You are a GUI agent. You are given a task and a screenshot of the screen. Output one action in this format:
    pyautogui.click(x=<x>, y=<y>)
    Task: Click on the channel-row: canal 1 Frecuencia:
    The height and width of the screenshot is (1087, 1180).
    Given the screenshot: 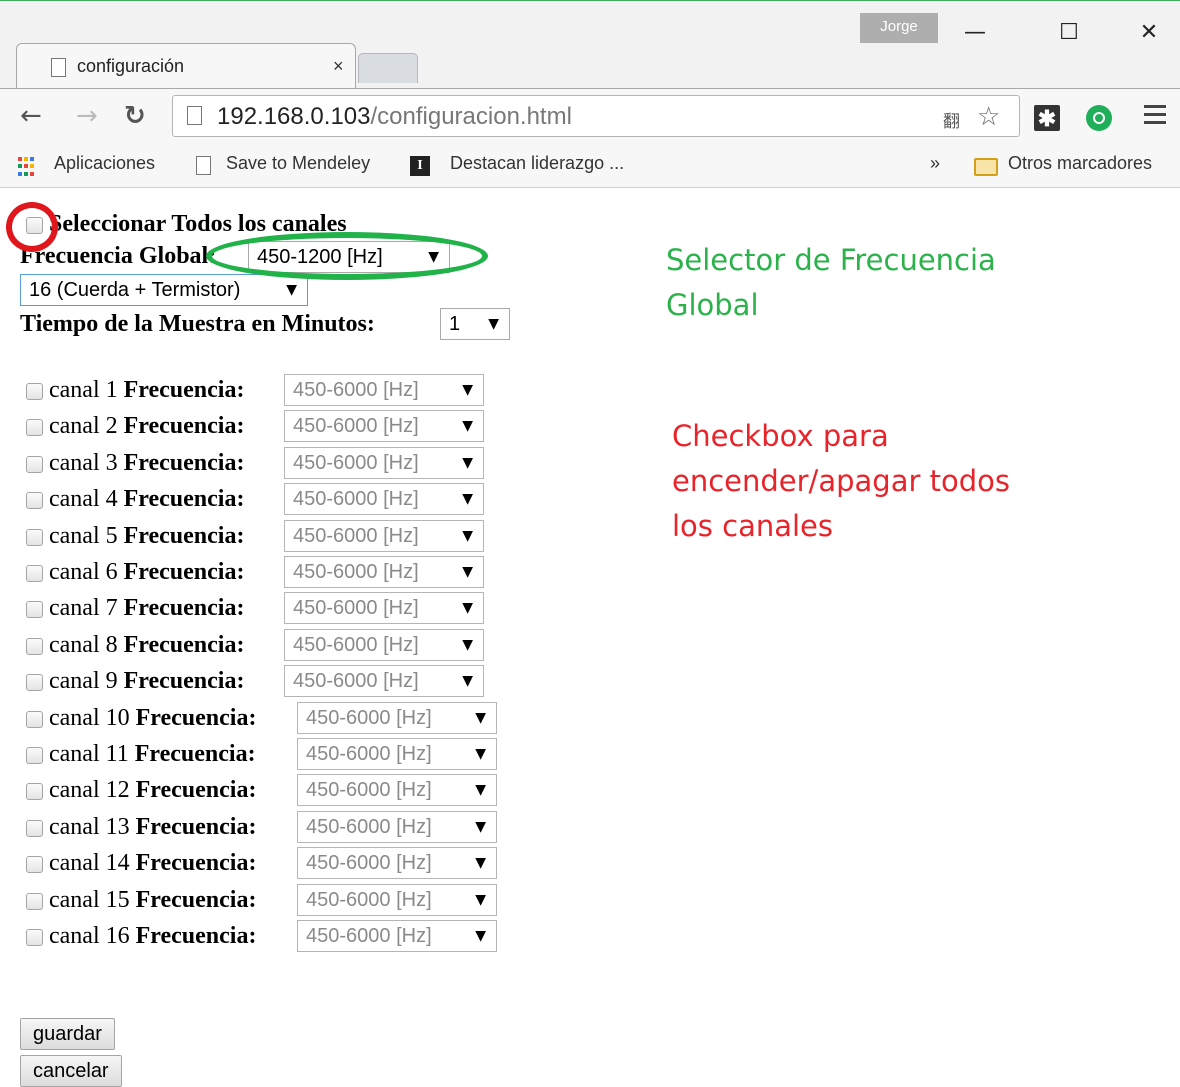 What is the action you would take?
    pyautogui.click(x=135, y=390)
    